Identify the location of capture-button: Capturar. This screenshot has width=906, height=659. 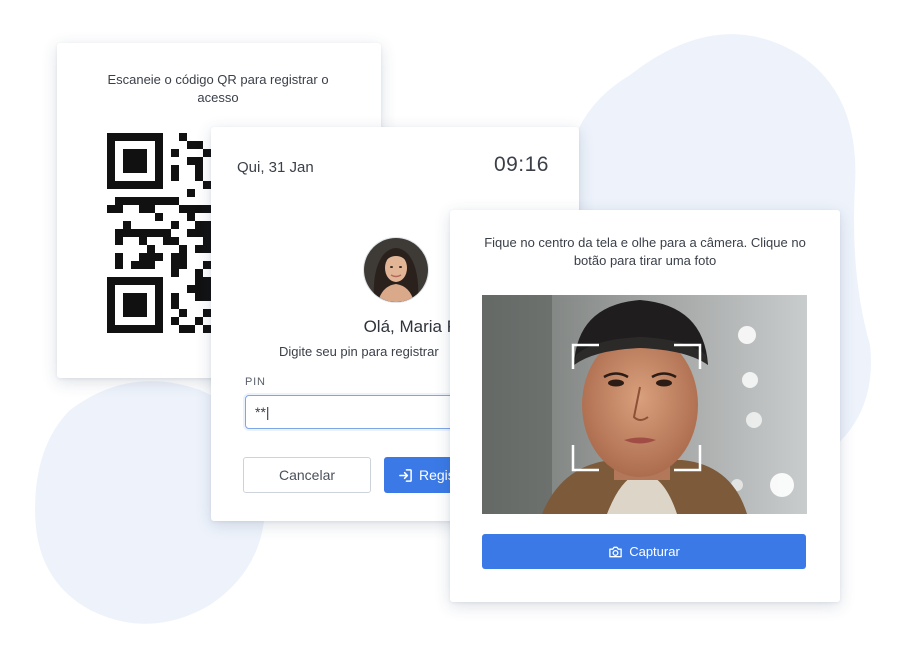
(644, 551).